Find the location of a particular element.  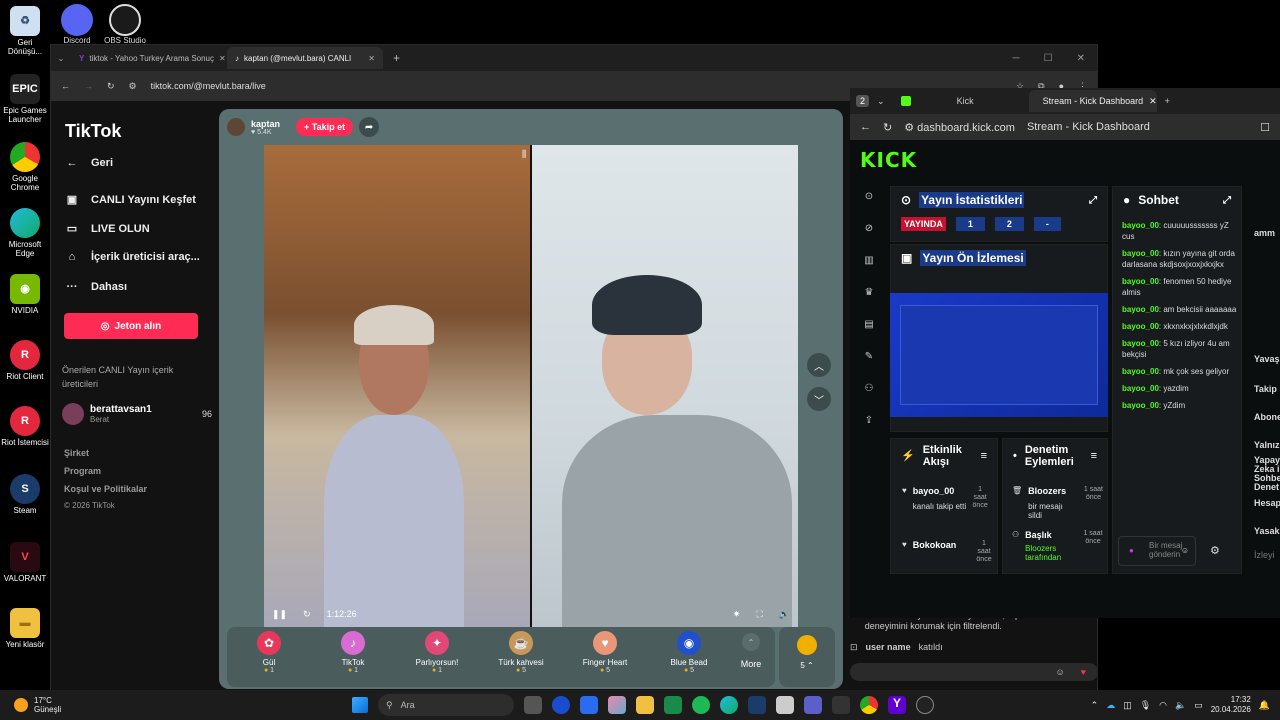

chat-input: ☺ ♥ is located at coordinates (974, 672).